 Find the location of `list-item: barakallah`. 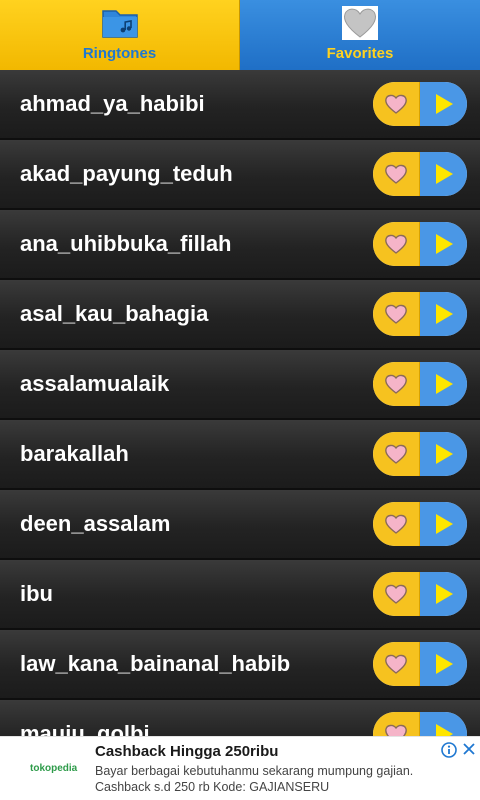

list-item: barakallah is located at coordinates (240, 455).